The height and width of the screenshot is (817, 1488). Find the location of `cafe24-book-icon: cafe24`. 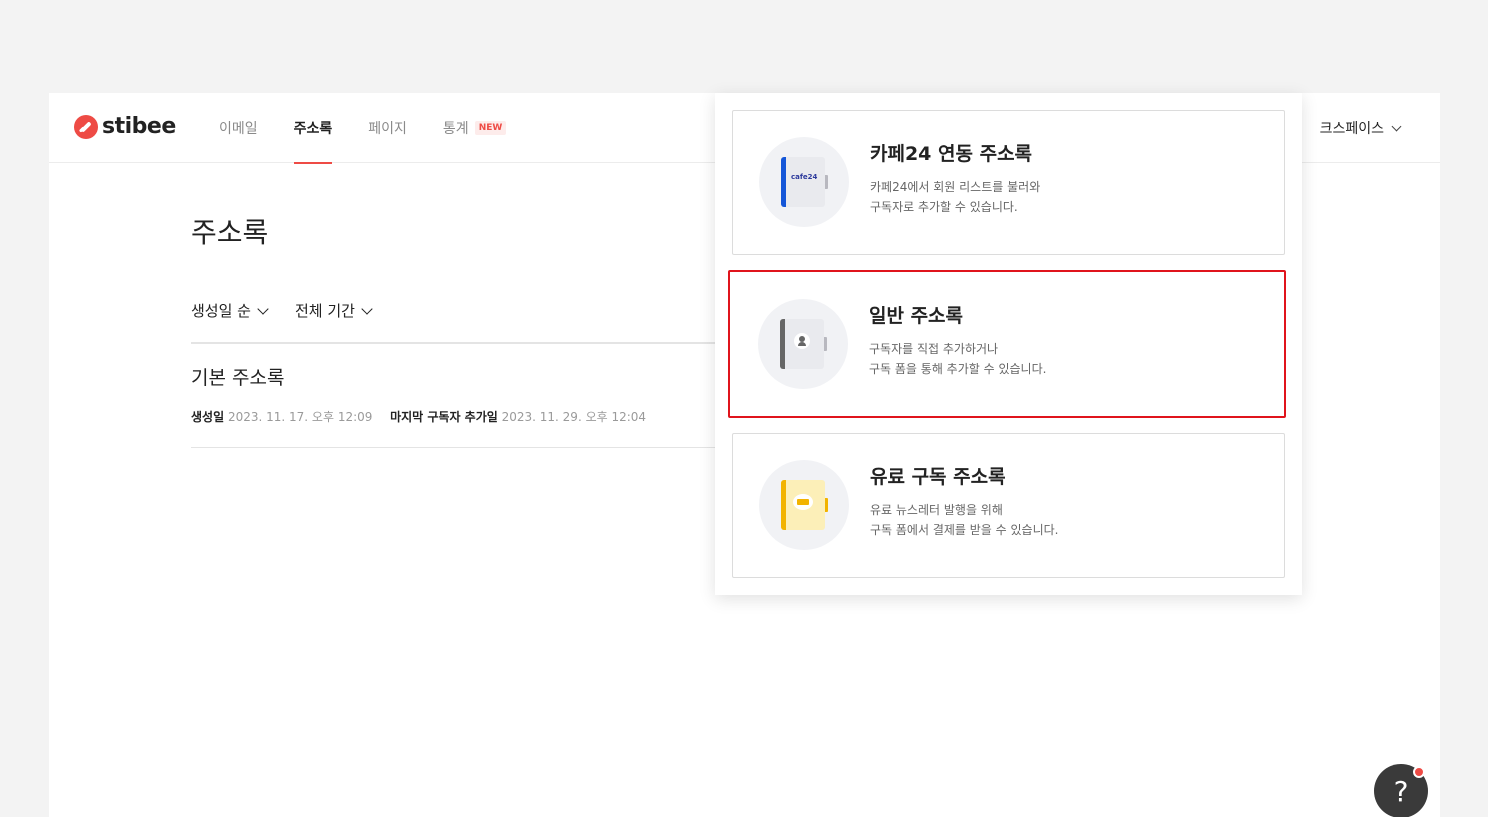

cafe24-book-icon: cafe24 is located at coordinates (804, 182).